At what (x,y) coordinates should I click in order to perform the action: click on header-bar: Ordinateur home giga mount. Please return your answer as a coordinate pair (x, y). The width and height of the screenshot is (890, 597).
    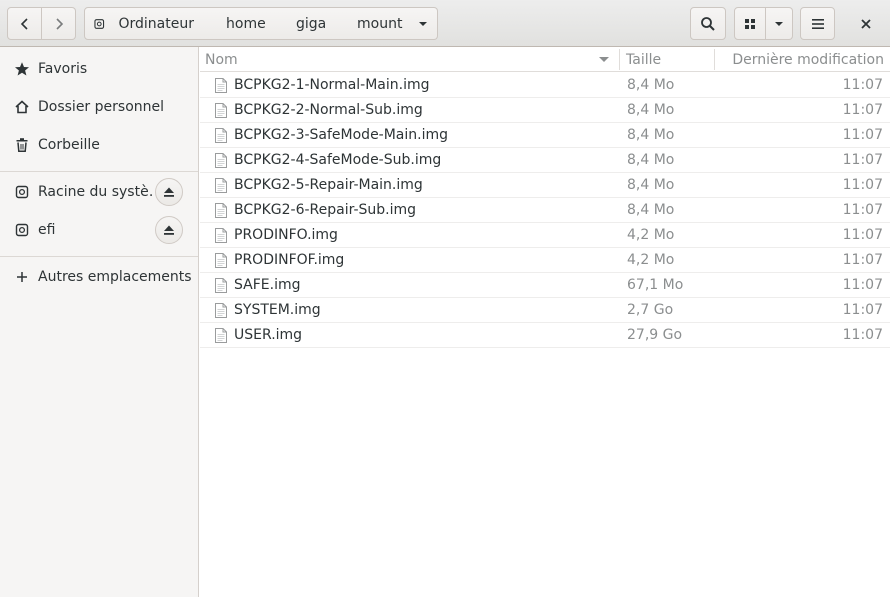
    Looking at the image, I should click on (445, 23).